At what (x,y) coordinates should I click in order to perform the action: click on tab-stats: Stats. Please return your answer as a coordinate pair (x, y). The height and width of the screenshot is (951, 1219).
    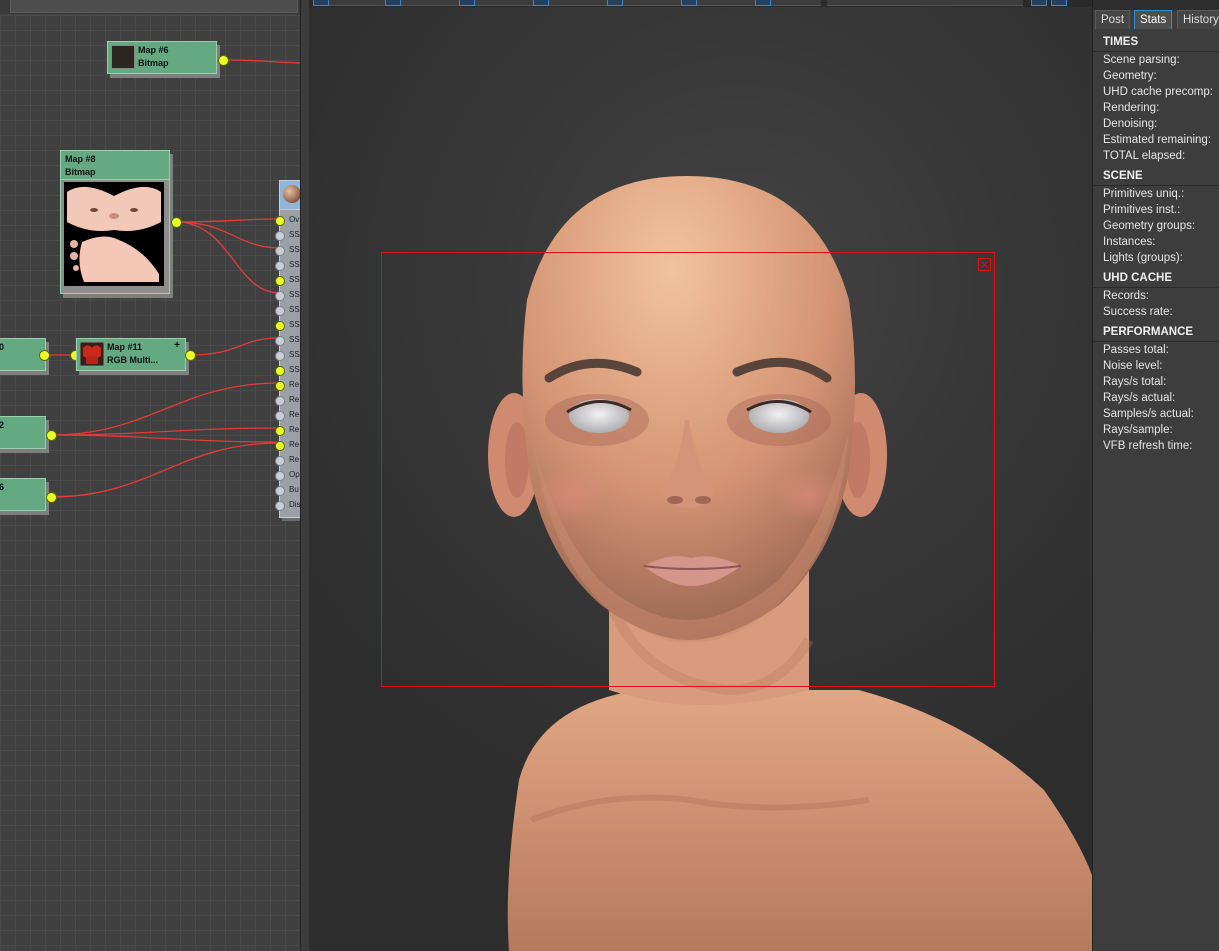
    Looking at the image, I should click on (1153, 19).